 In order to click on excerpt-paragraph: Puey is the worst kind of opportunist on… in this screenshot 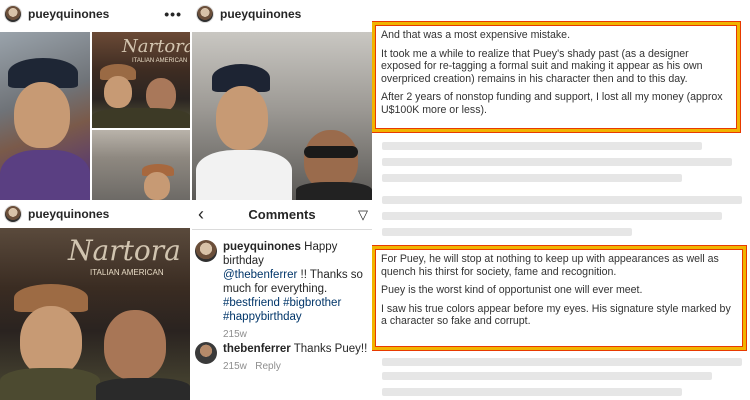, I will do `click(512, 290)`.